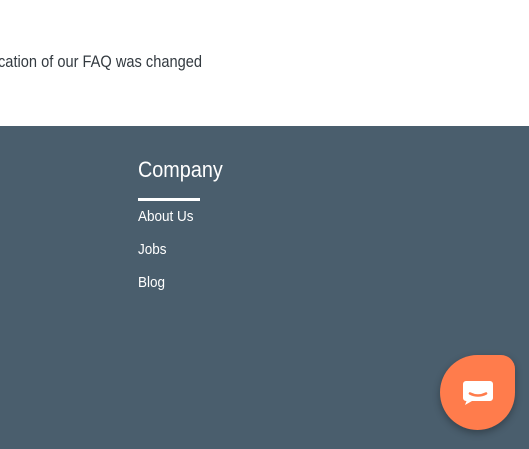 The height and width of the screenshot is (449, 529). I want to click on footer-link-item: About Us, so click(169, 222).